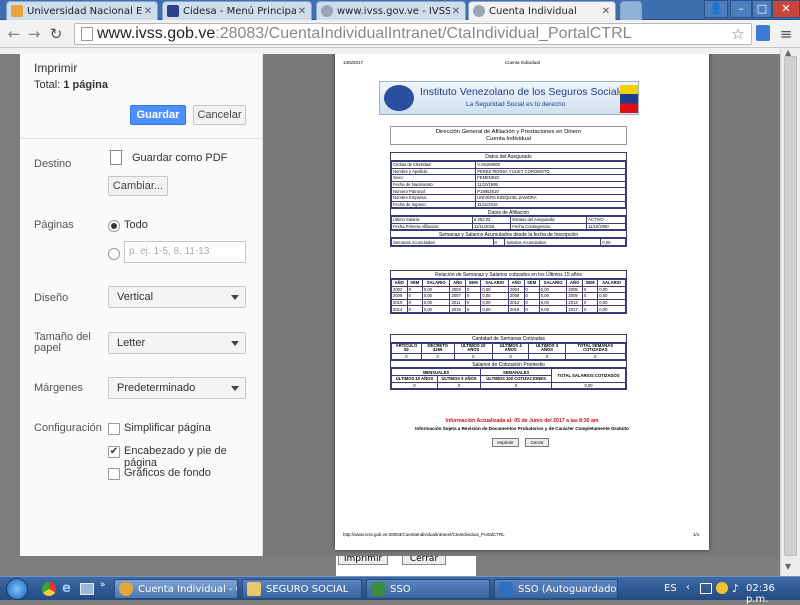 Image resolution: width=800 pixels, height=605 pixels. I want to click on table-cell: 2009, so click(574, 296).